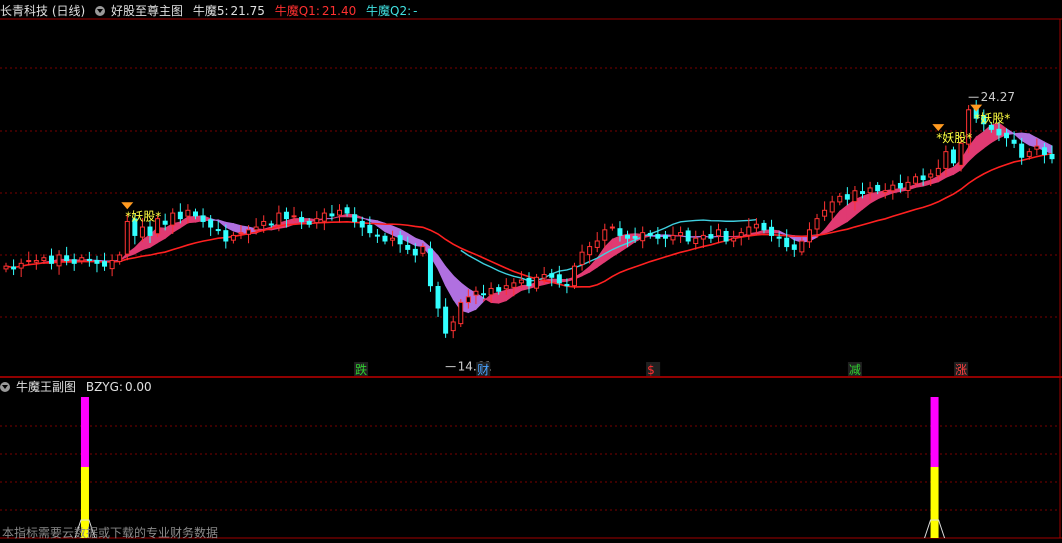 This screenshot has width=1062, height=543. Describe the element at coordinates (110, 533) in the screenshot. I see `footer-note: 本指标需要云数据或下载的专业财务数据` at that location.